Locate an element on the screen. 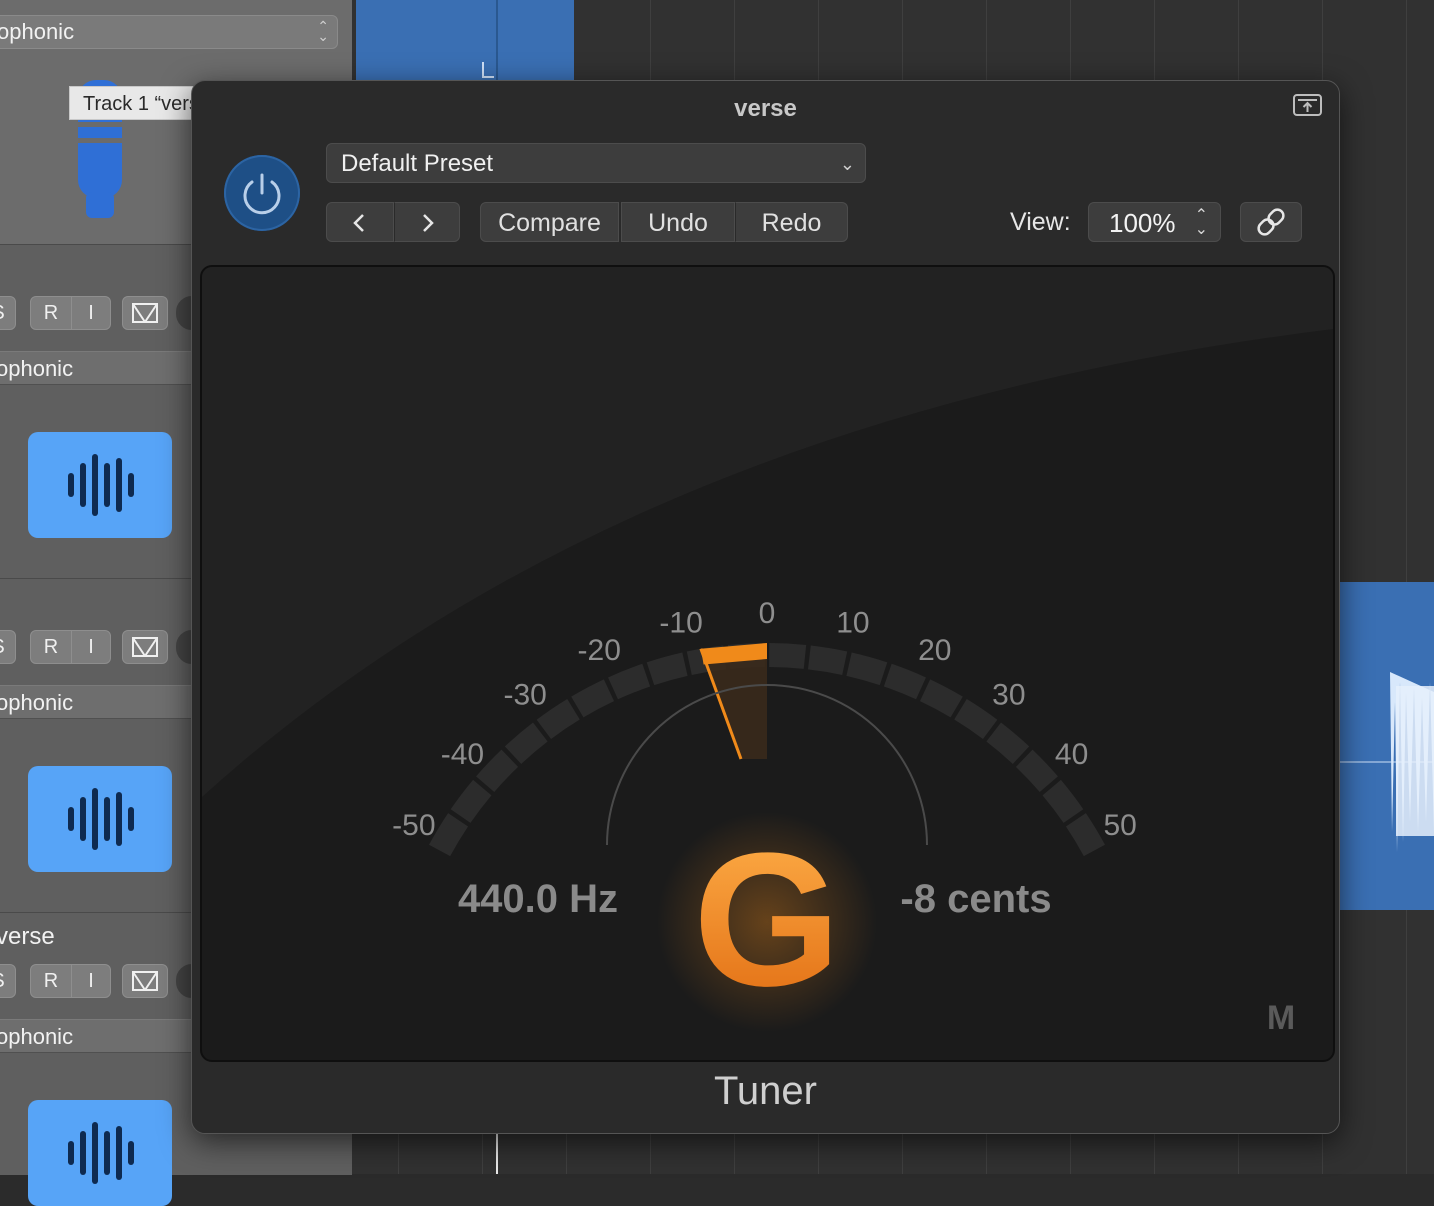 The width and height of the screenshot is (1434, 1206). waveform-graphic is located at coordinates (1387, 746).